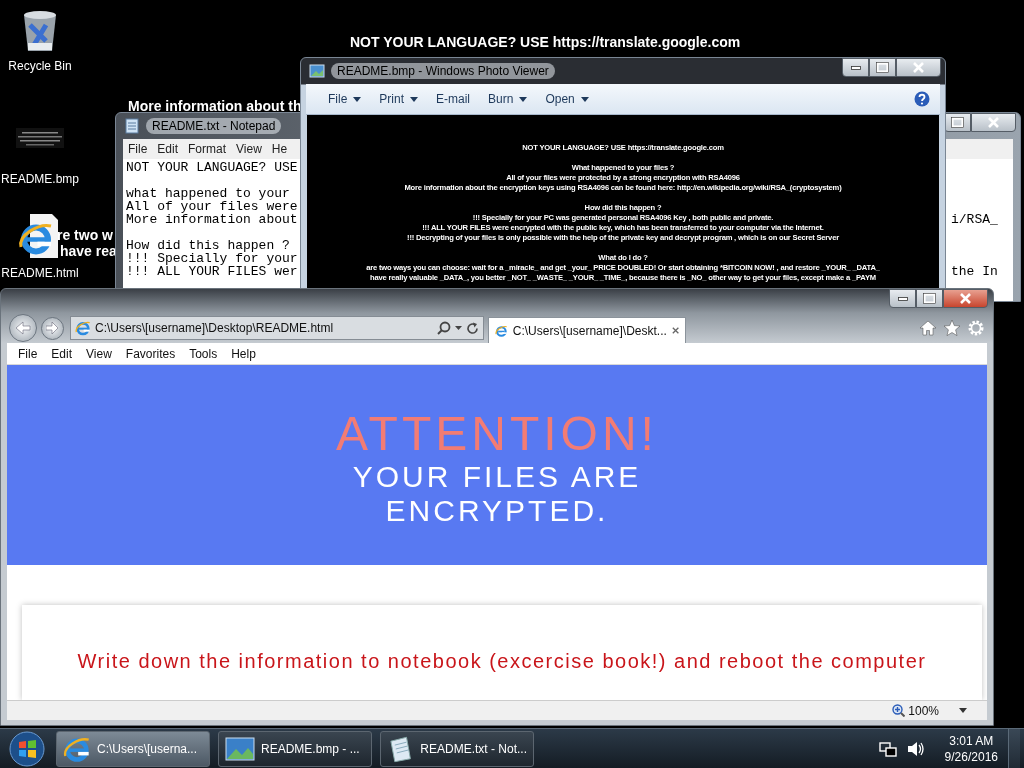 This screenshot has width=1024, height=768. What do you see at coordinates (243, 353) in the screenshot?
I see `menu-item: Help` at bounding box center [243, 353].